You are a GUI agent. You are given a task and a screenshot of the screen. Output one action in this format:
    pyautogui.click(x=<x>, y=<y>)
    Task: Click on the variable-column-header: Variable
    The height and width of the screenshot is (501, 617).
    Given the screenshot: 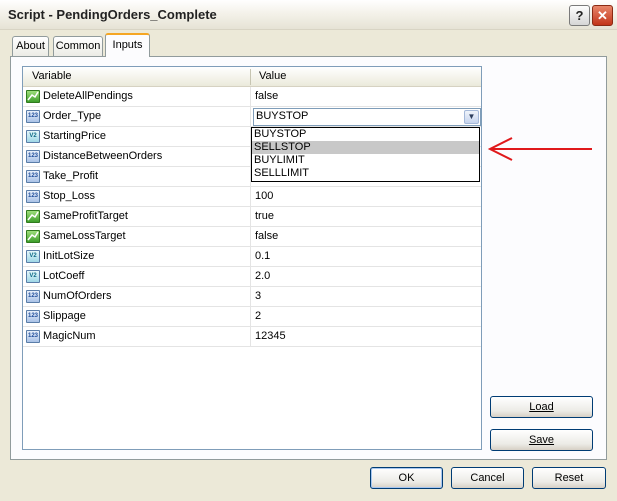 What is the action you would take?
    pyautogui.click(x=52, y=76)
    